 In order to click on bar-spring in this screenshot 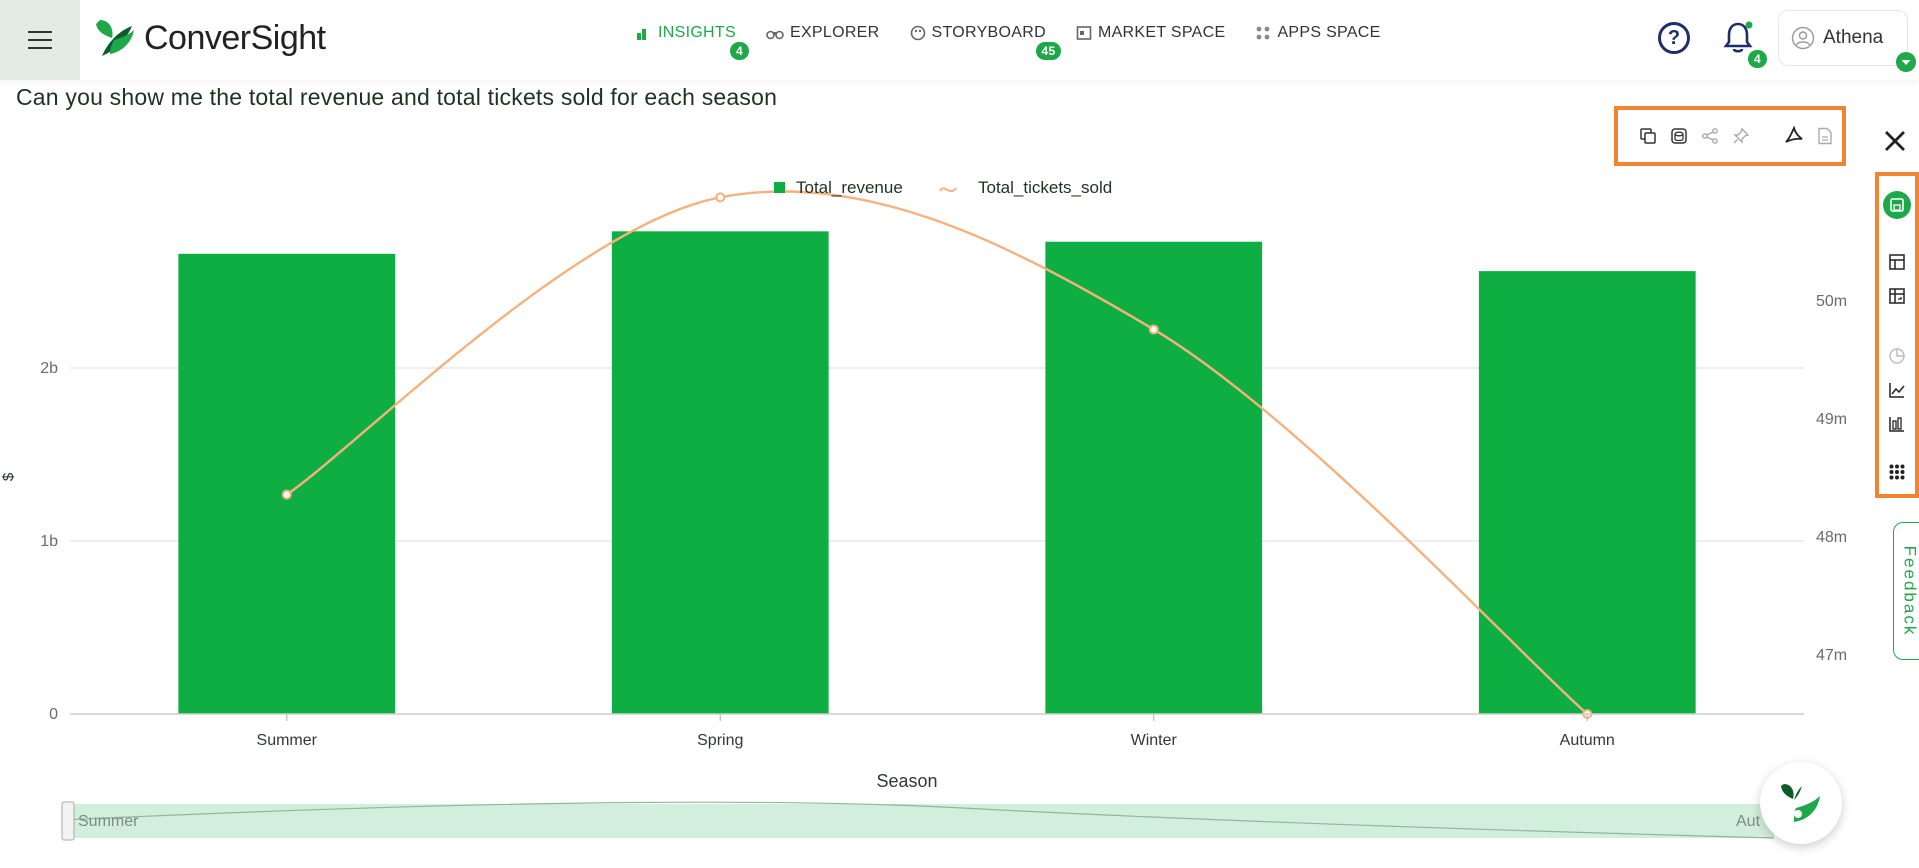, I will do `click(720, 472)`.